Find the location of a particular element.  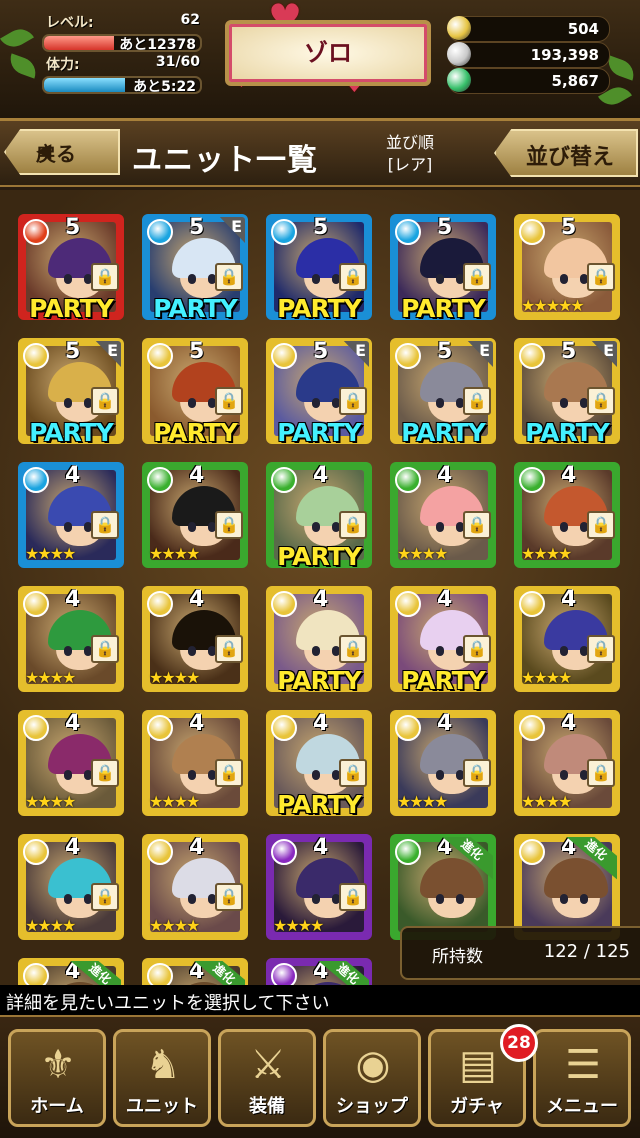

water-element-icon is located at coordinates (160, 232).